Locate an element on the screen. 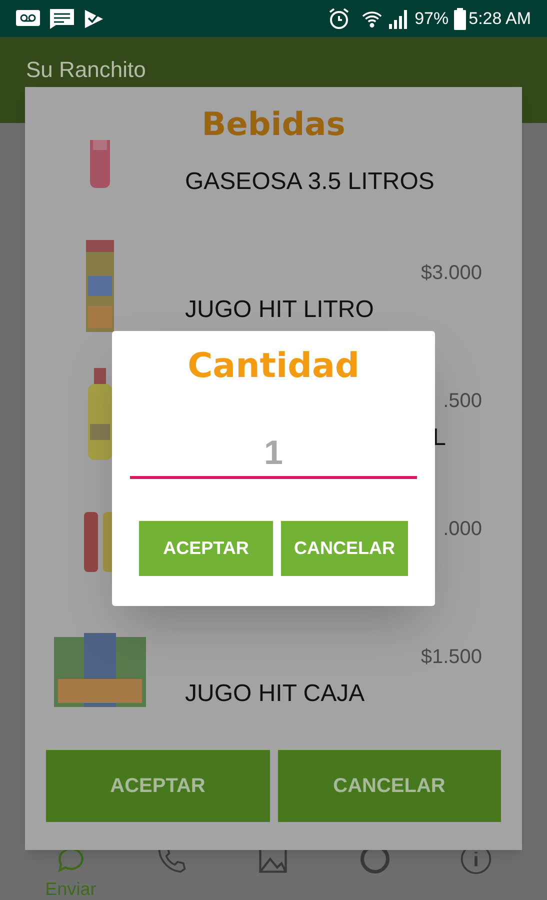 The image size is (547, 900). quantity-field: 1 is located at coordinates (273, 455).